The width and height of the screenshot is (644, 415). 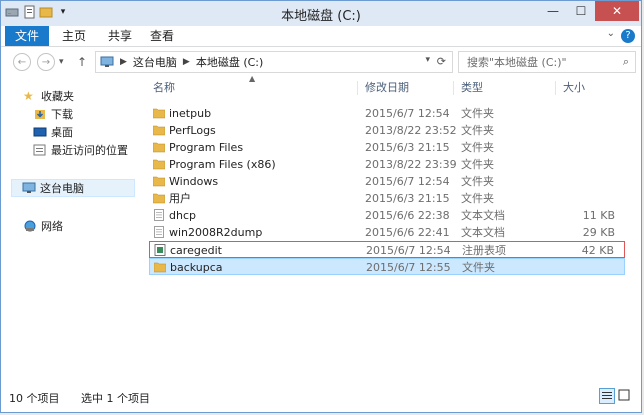 I want to click on file-row: Program Files 2015/6/3 21:15 文件夹, so click(x=387, y=147).